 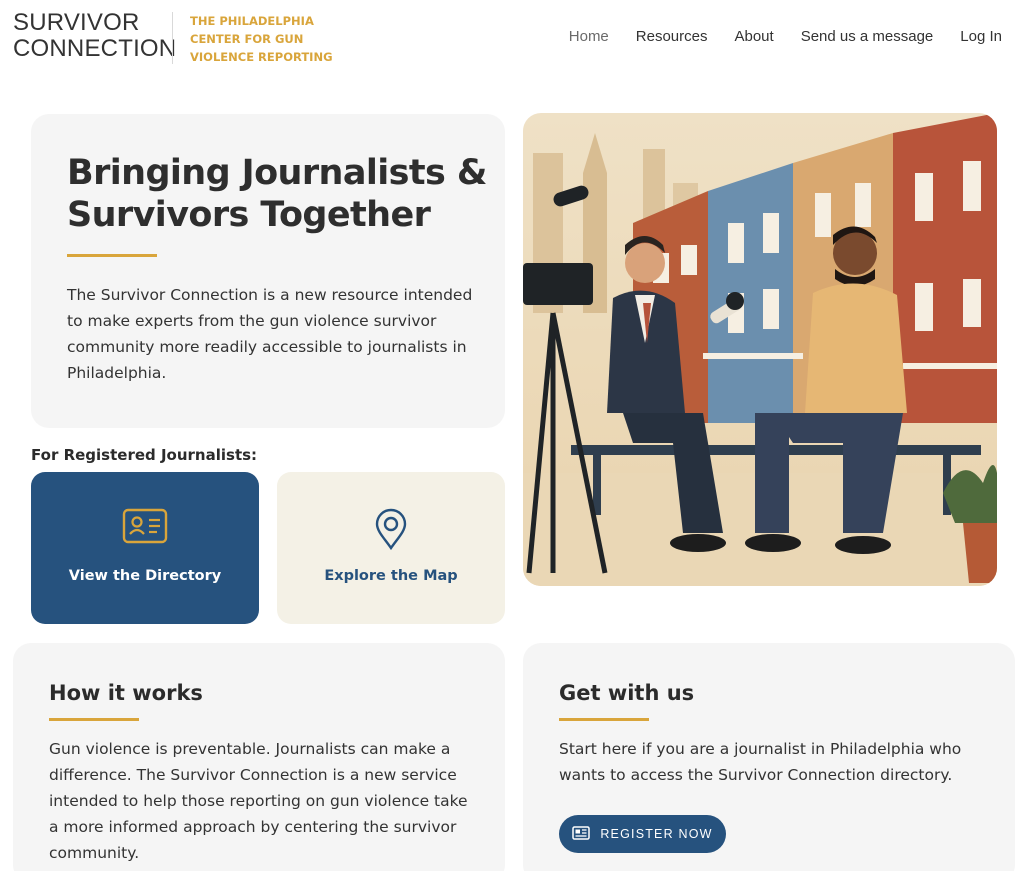 What do you see at coordinates (144, 455) in the screenshot?
I see `registered-journalists-label: For Registered Journalists:` at bounding box center [144, 455].